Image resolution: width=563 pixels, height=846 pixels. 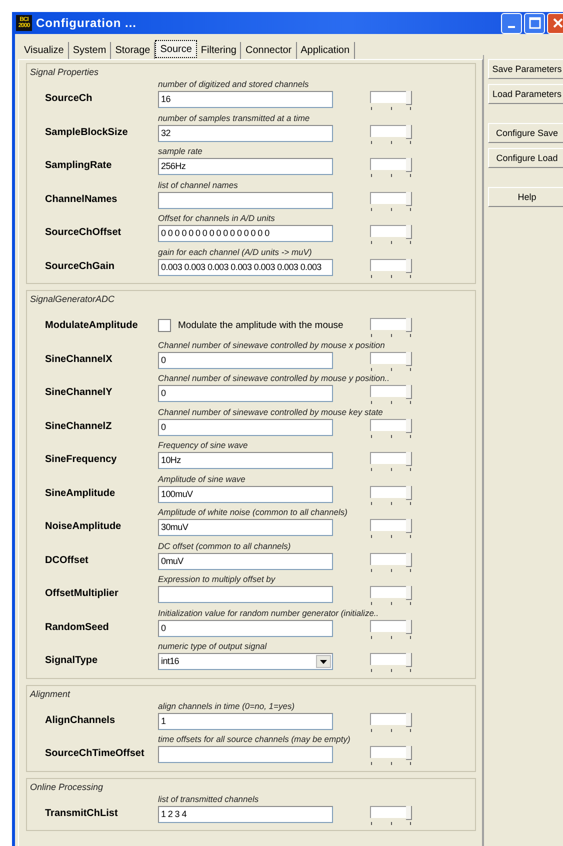 I want to click on side-button: Save Parameters, so click(x=525, y=69).